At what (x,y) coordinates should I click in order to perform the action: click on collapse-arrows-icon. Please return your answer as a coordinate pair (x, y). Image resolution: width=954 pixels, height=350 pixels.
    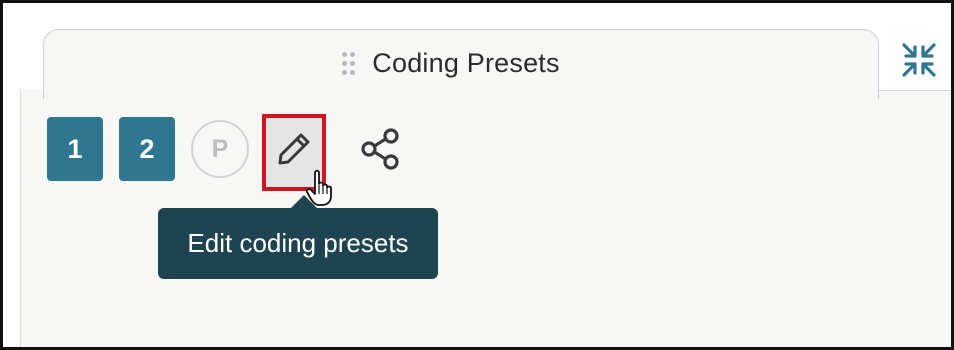
    Looking at the image, I should click on (919, 60).